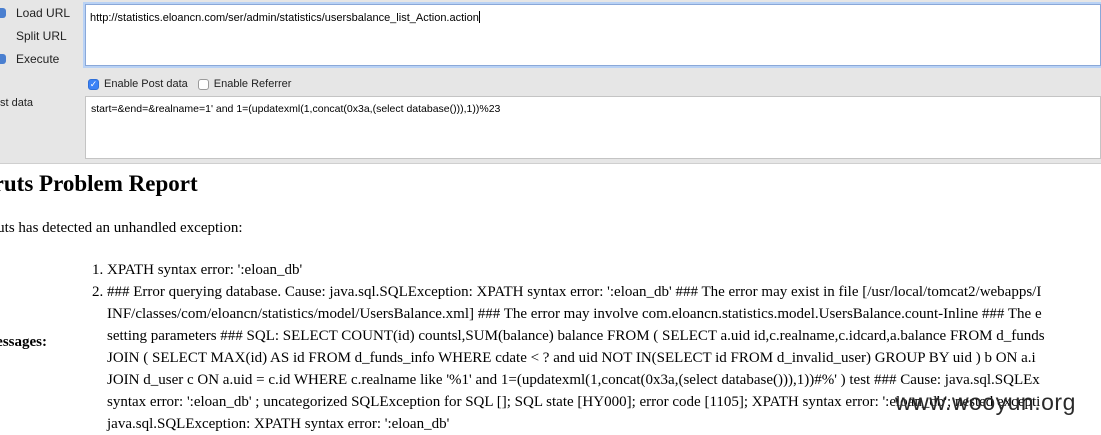  I want to click on watermark: www.wooyun.org, so click(985, 402).